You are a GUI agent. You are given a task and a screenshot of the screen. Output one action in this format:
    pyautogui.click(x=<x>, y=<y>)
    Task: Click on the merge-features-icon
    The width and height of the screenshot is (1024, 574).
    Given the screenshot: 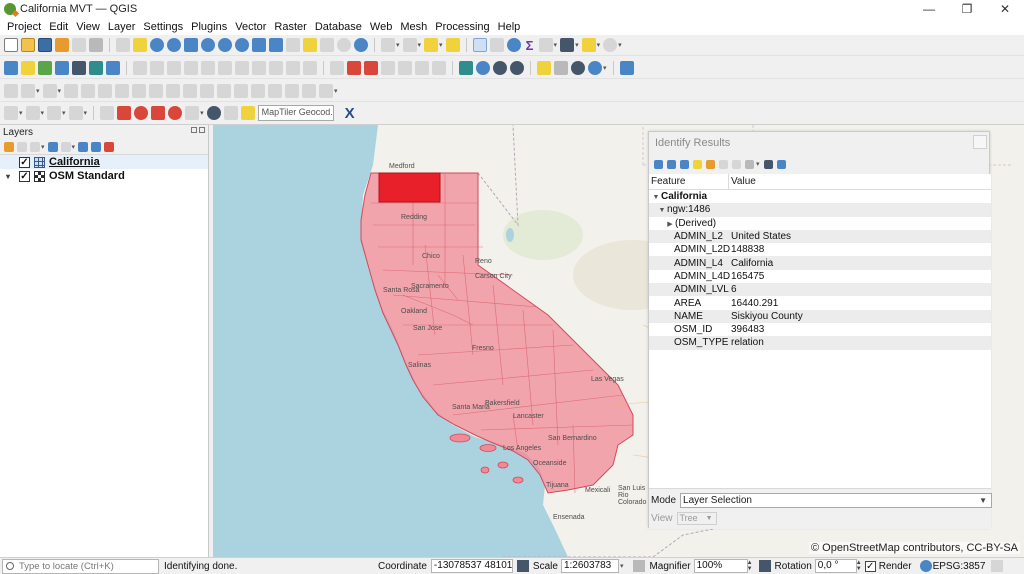 What is the action you would take?
    pyautogui.click(x=258, y=90)
    